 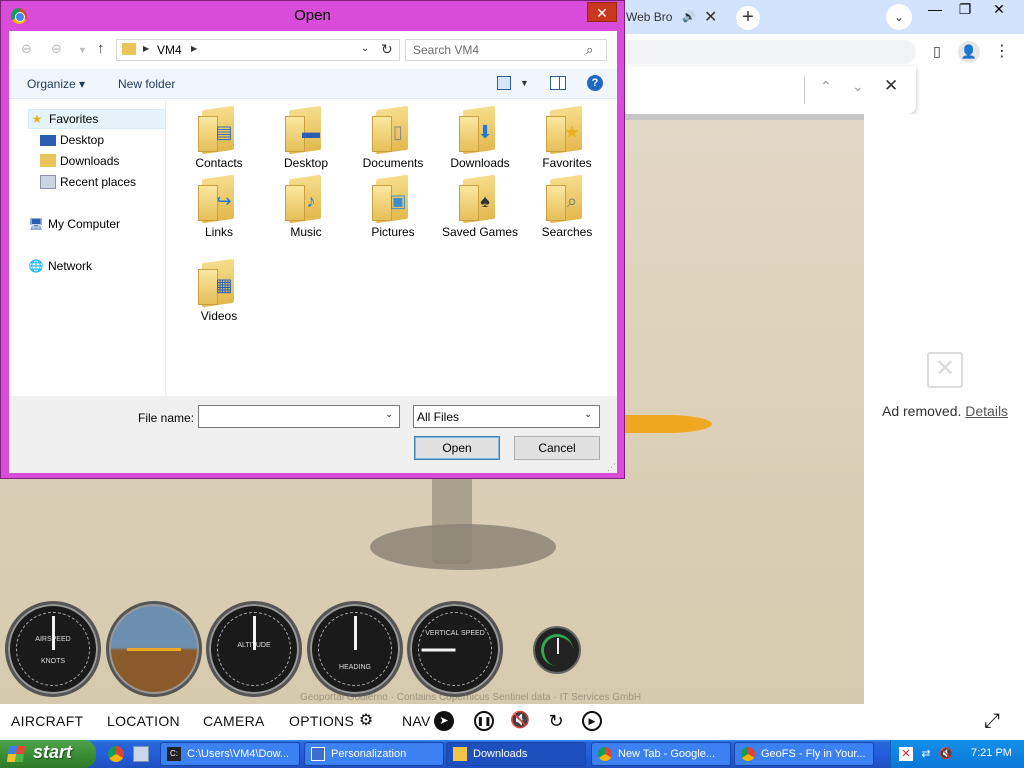 What do you see at coordinates (826, 86) in the screenshot?
I see `find-previous-button: ⌃` at bounding box center [826, 86].